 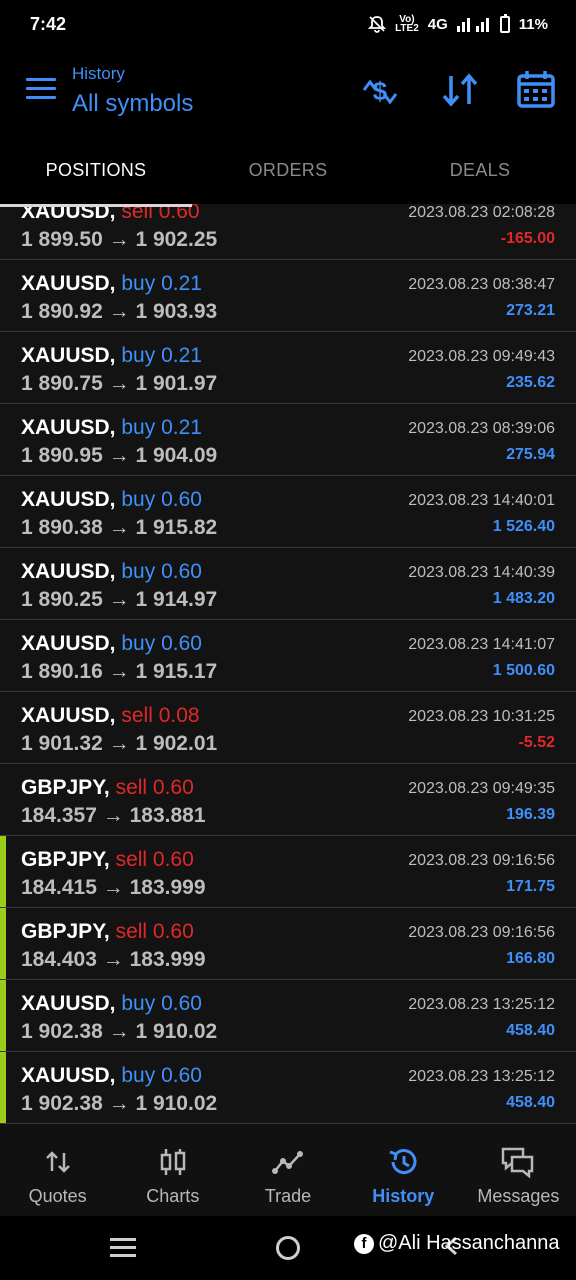 I want to click on close-price: 1 914.97, so click(x=176, y=599).